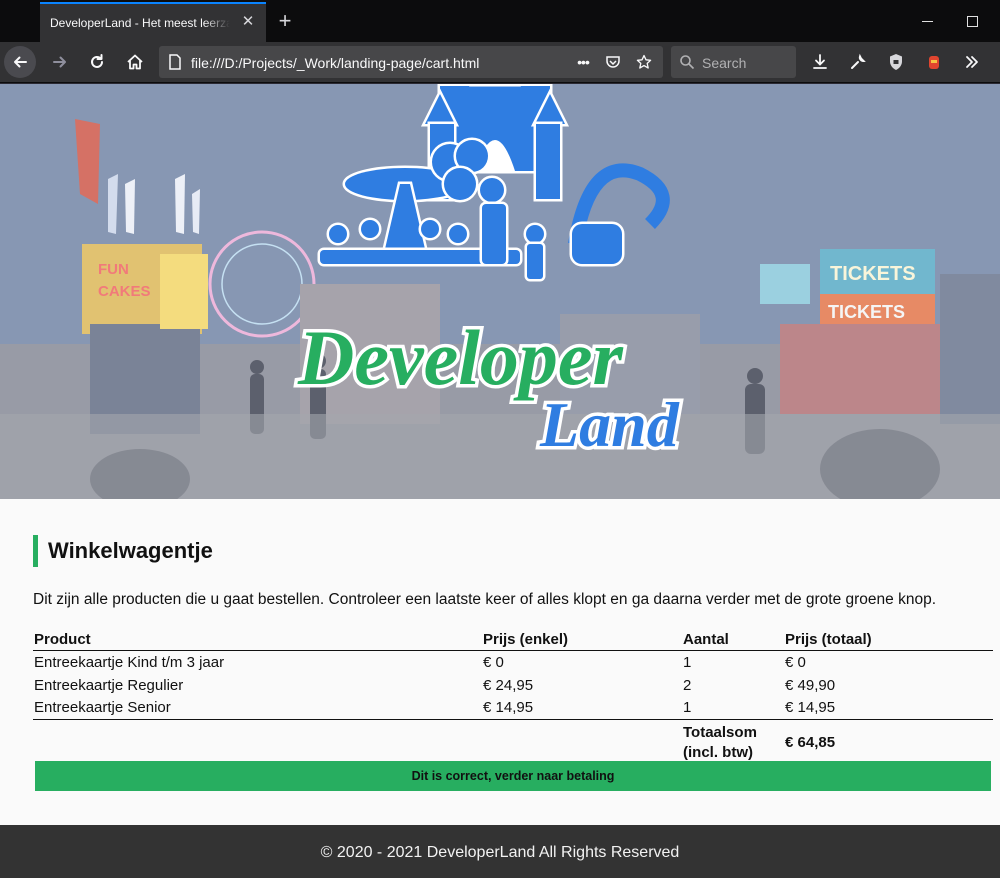  I want to click on downloads-button, so click(820, 62).